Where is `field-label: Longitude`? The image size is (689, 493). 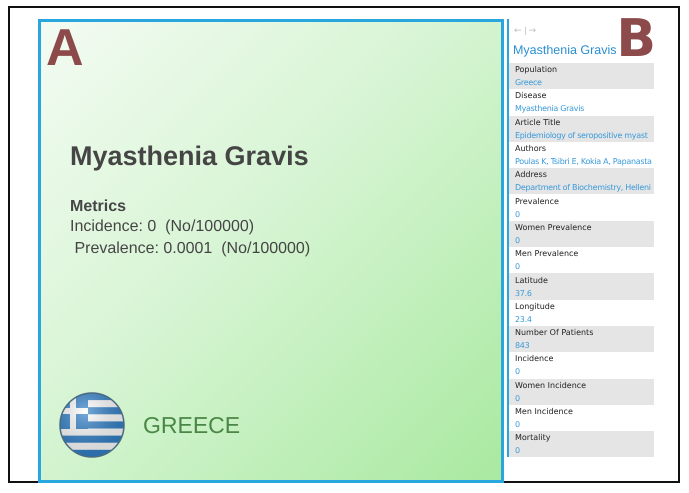 field-label: Longitude is located at coordinates (535, 306).